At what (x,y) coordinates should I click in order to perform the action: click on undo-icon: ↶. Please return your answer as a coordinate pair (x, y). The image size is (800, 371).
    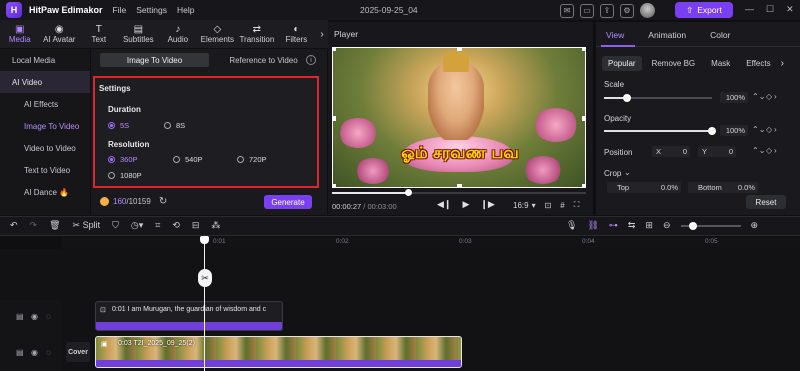
    Looking at the image, I should click on (14, 225).